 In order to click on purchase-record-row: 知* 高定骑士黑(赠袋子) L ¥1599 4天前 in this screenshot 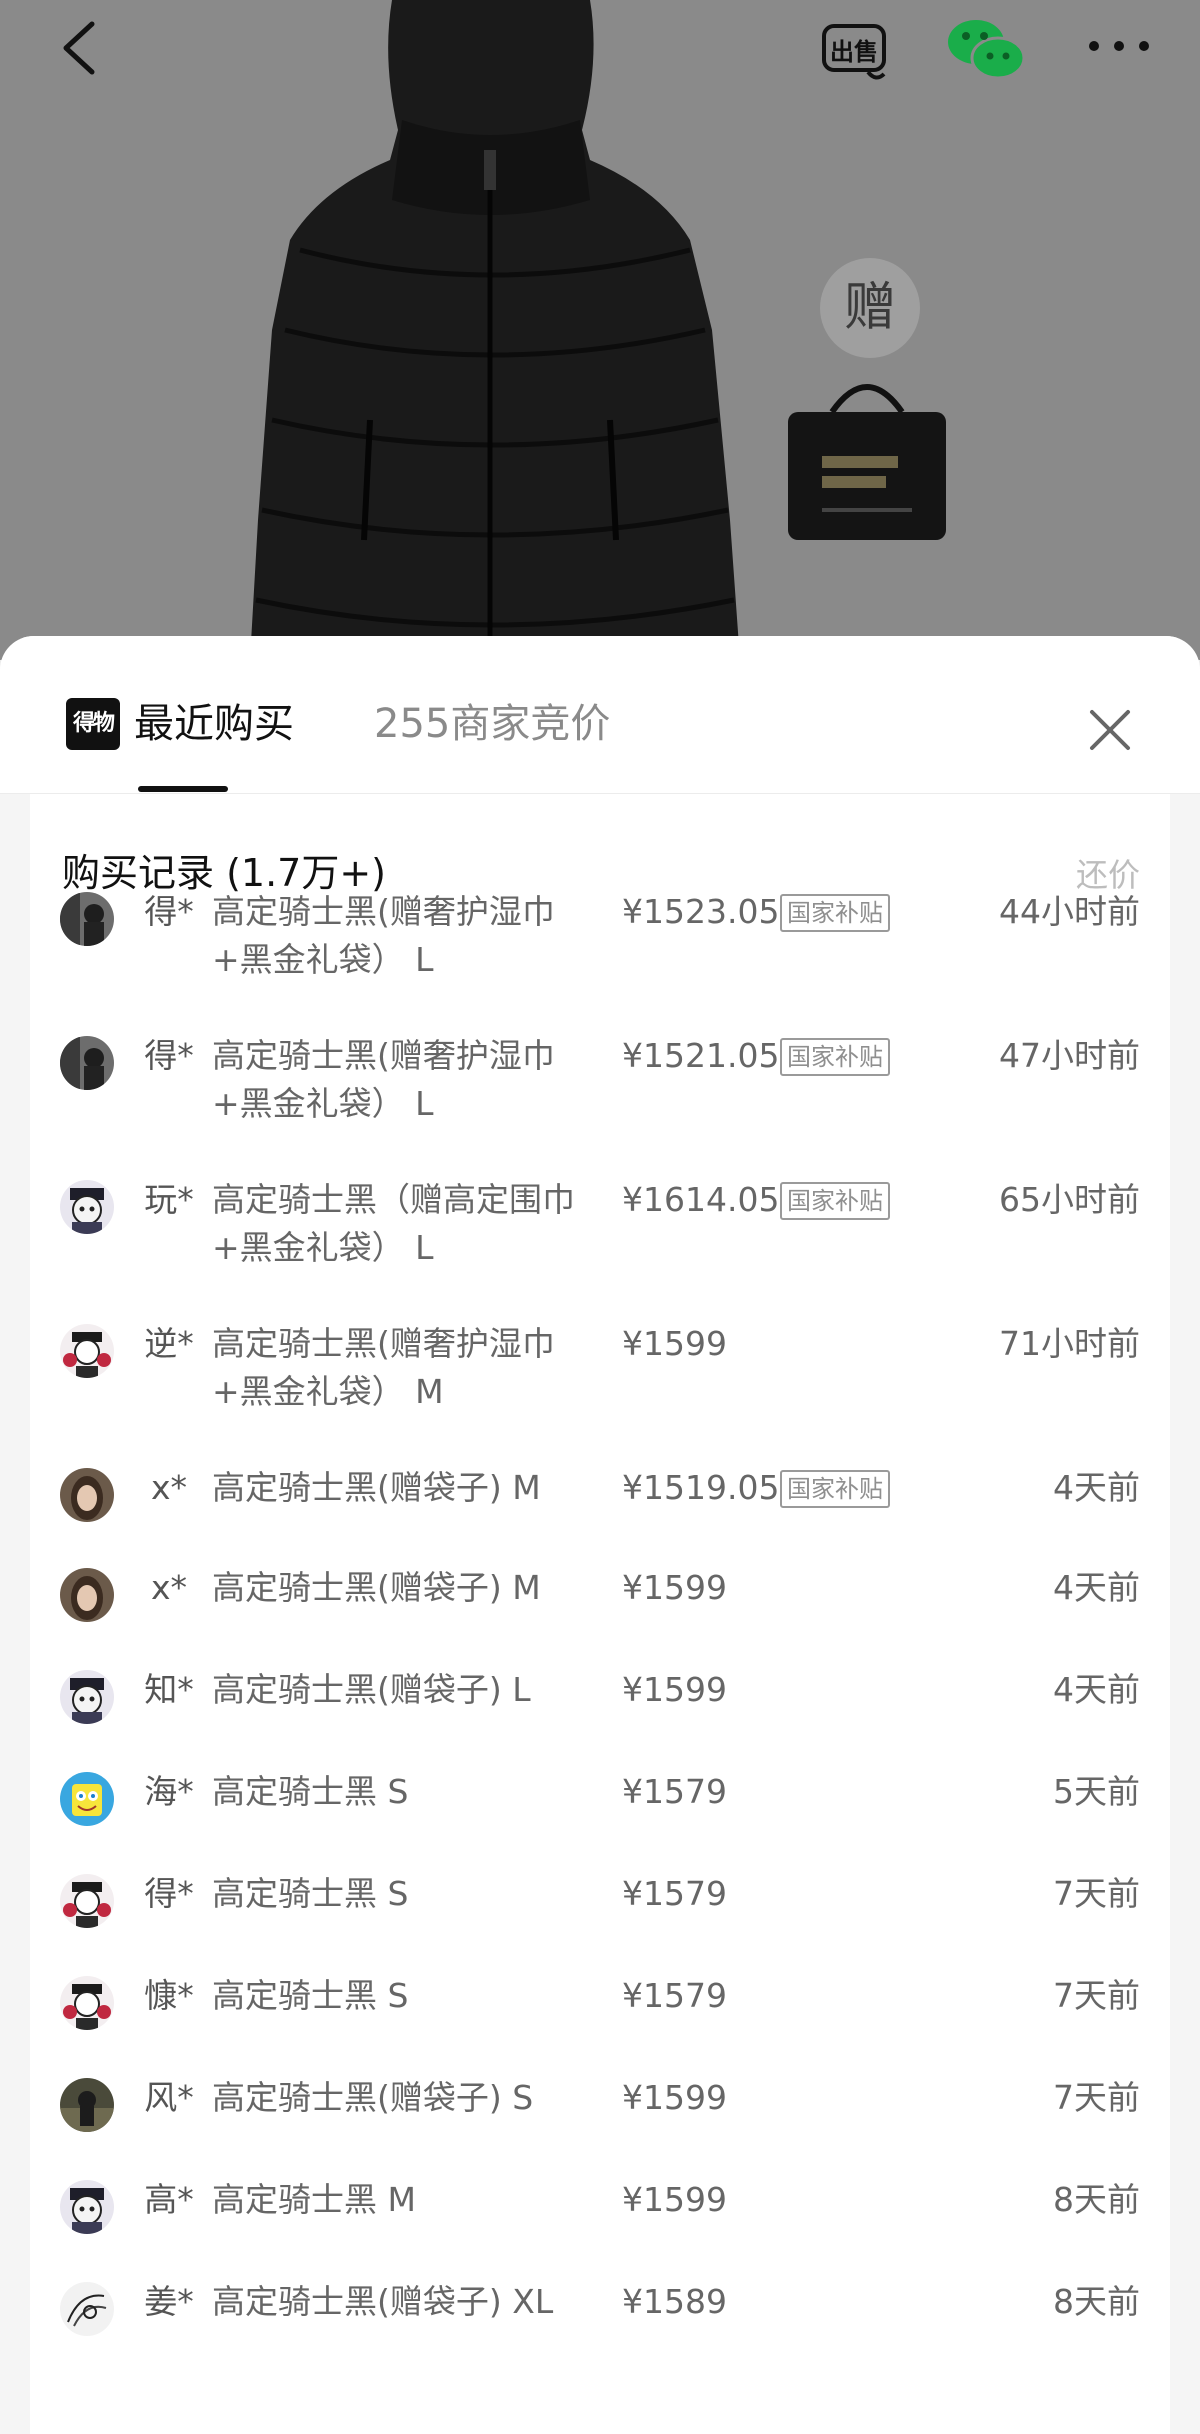, I will do `click(600, 1714)`.